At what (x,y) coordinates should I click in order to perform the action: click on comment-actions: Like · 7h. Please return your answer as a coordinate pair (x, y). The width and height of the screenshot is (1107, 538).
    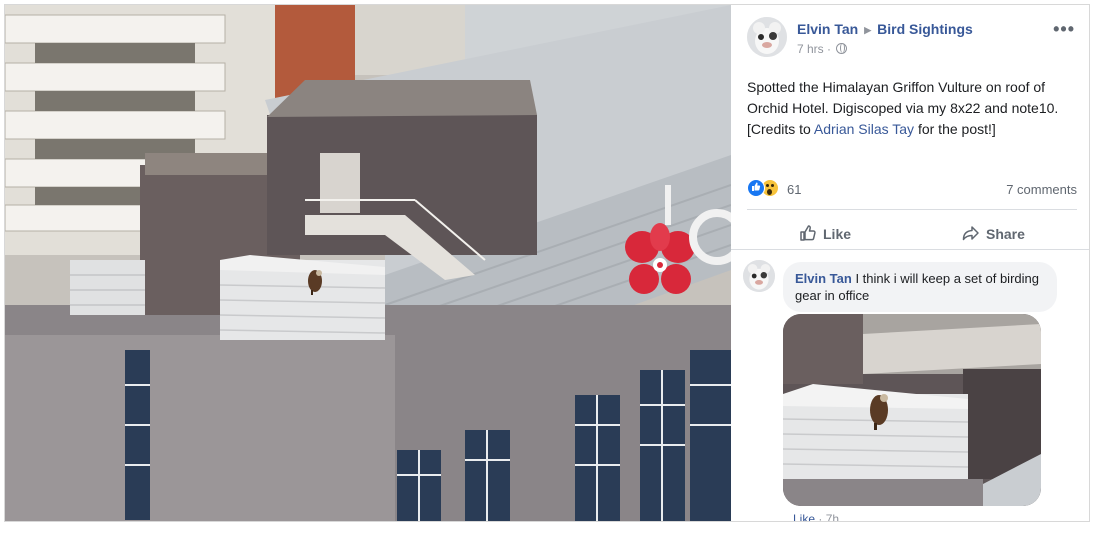
    Looking at the image, I should click on (816, 517).